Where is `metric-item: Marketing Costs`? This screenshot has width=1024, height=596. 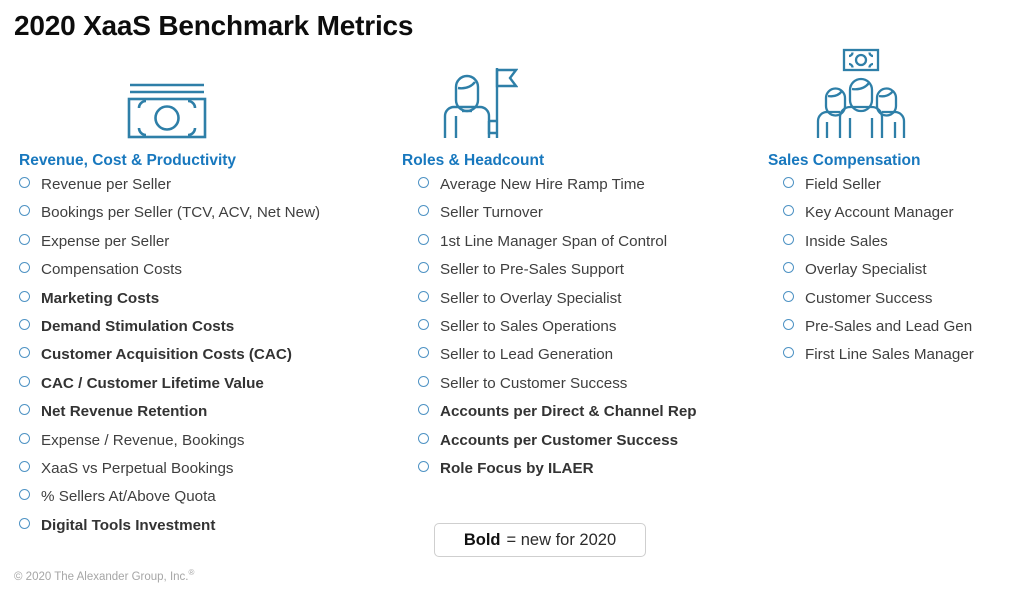 metric-item: Marketing Costs is located at coordinates (209, 298).